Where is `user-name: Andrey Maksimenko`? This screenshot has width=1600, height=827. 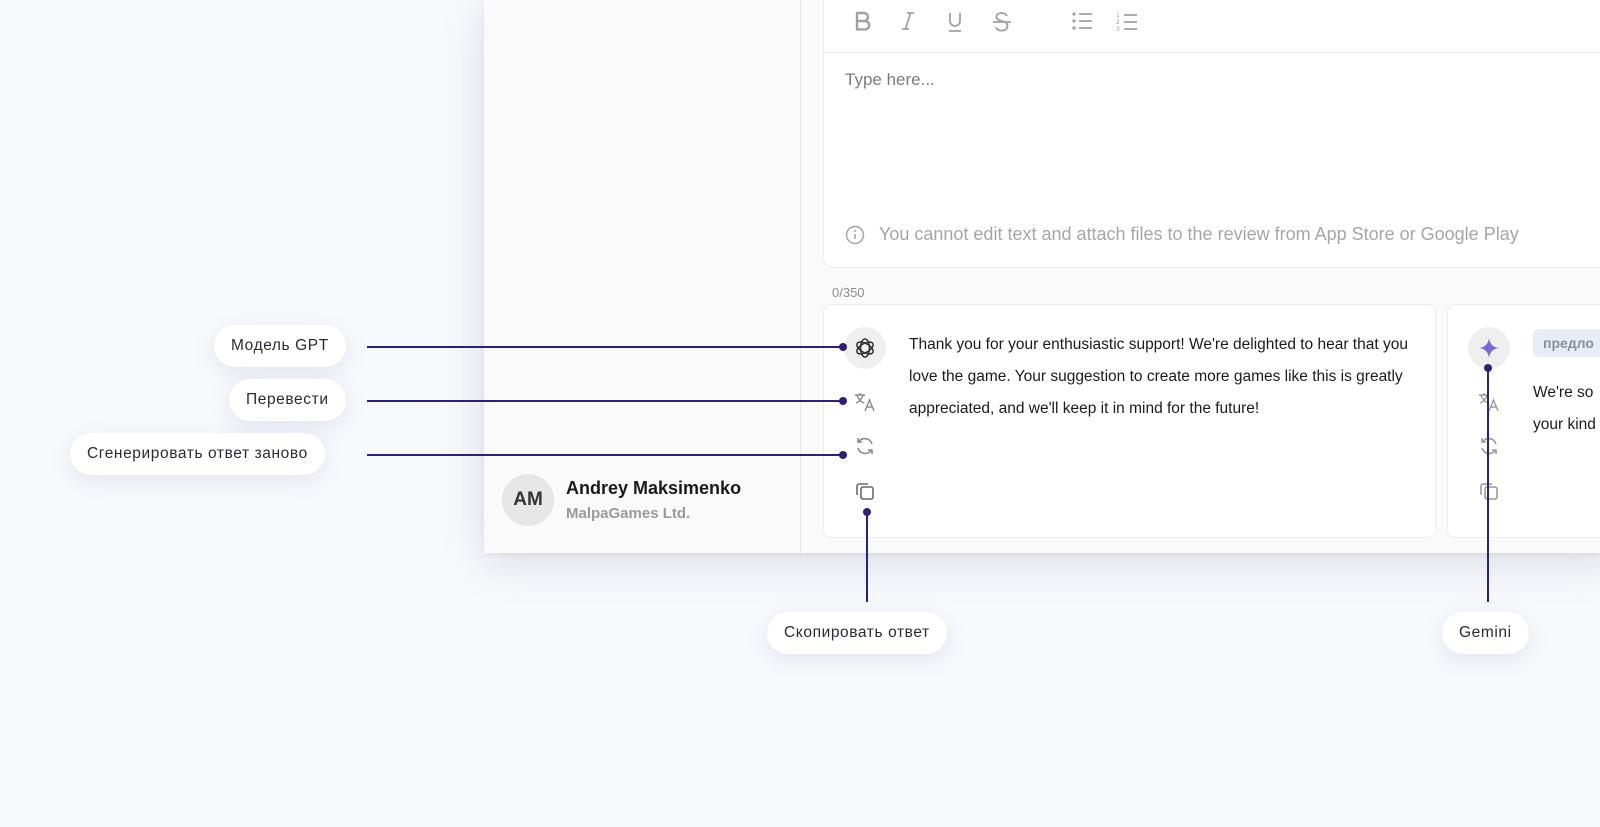
user-name: Andrey Maksimenko is located at coordinates (654, 488).